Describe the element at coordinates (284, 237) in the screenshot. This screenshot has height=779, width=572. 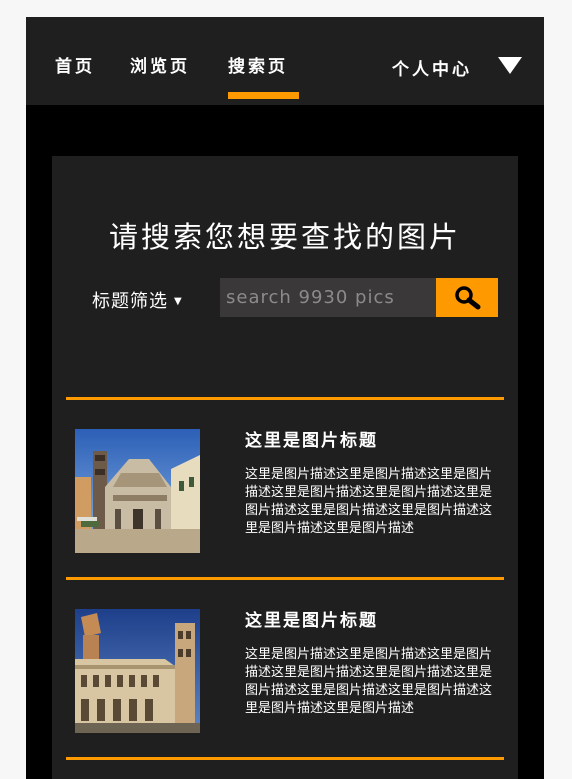
I see `search-heading: 请搜索您想要查找的图片` at that location.